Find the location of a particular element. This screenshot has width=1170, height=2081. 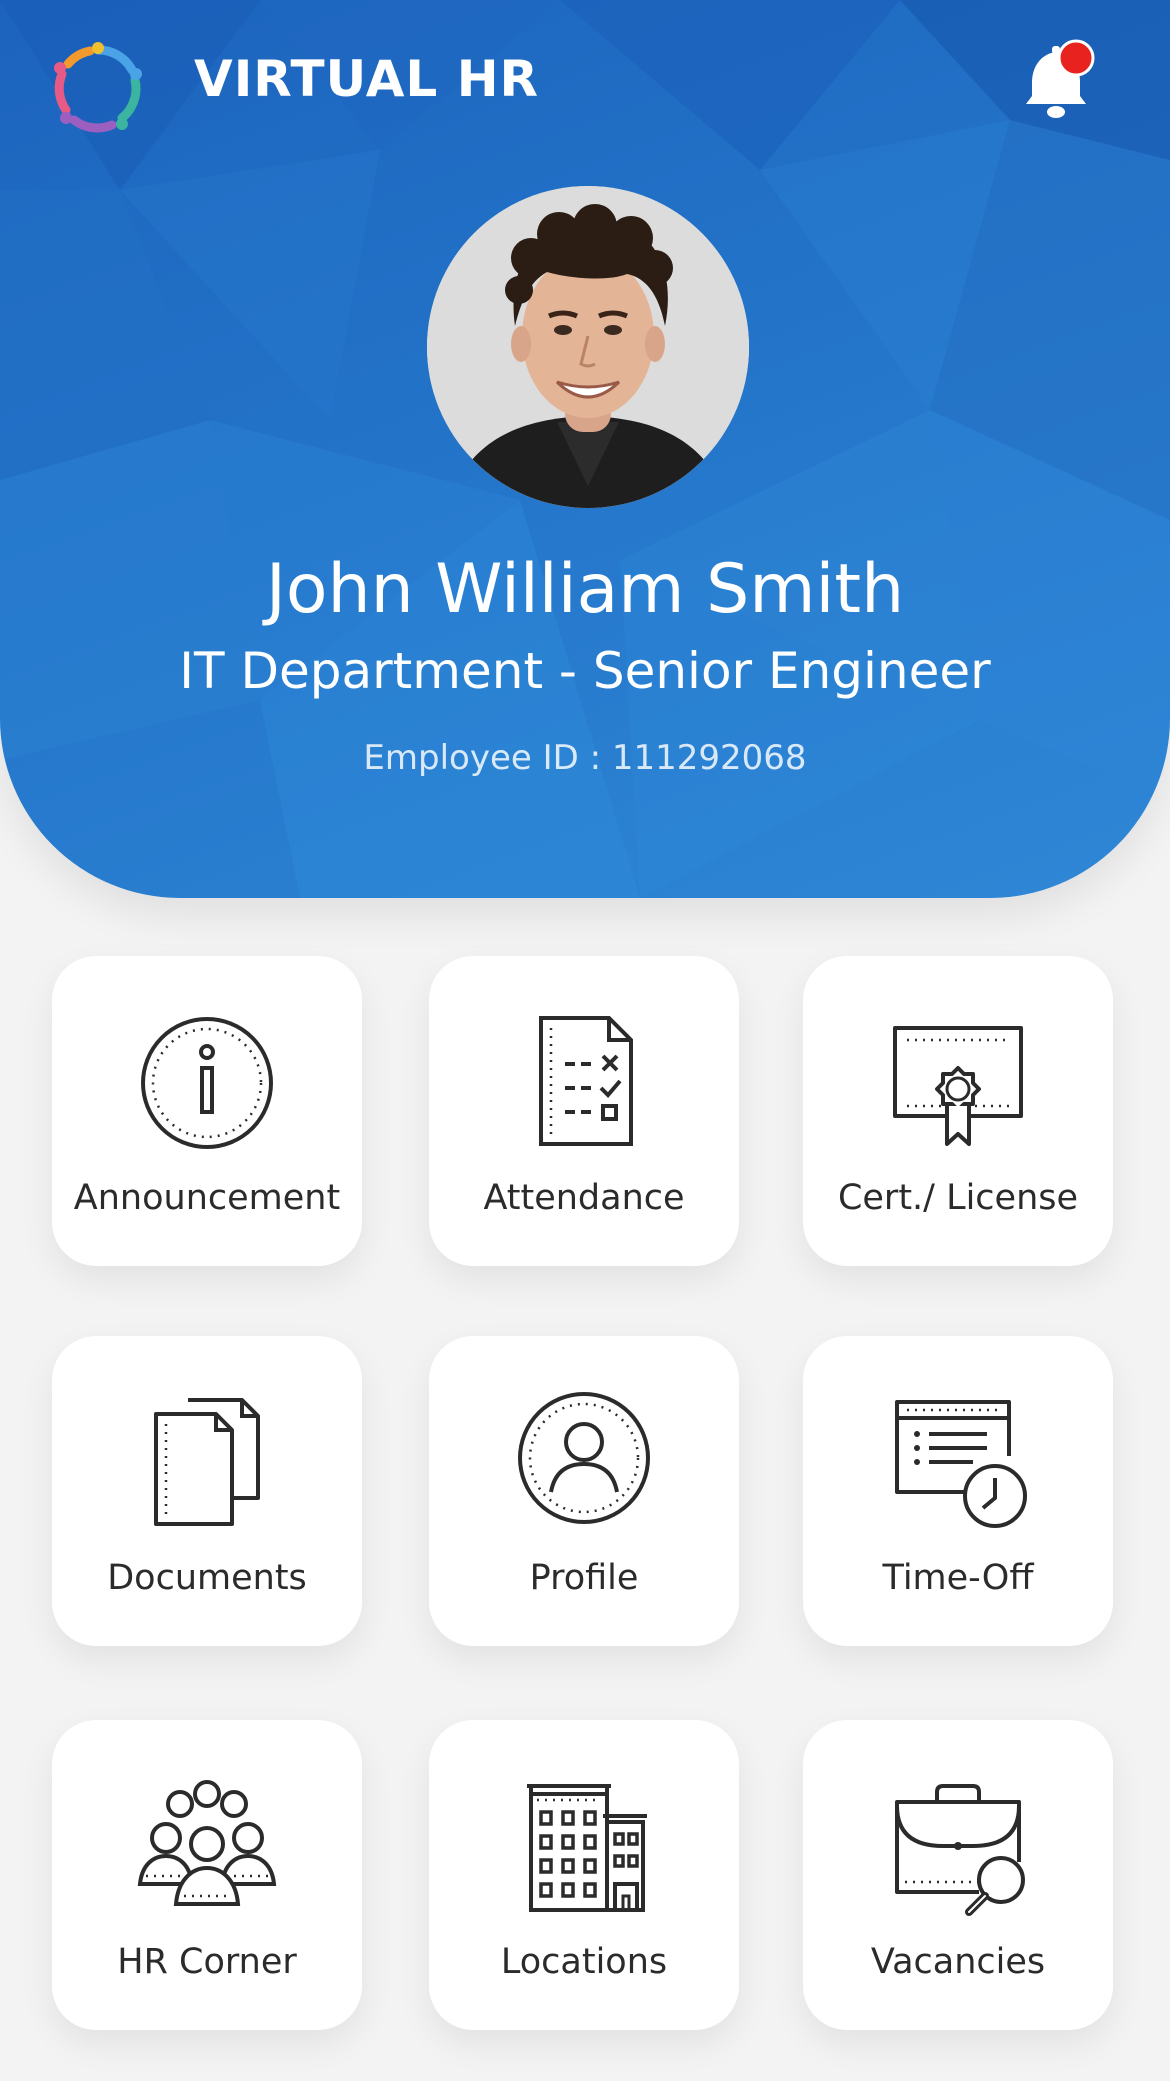

notification-badge is located at coordinates (1076, 58).